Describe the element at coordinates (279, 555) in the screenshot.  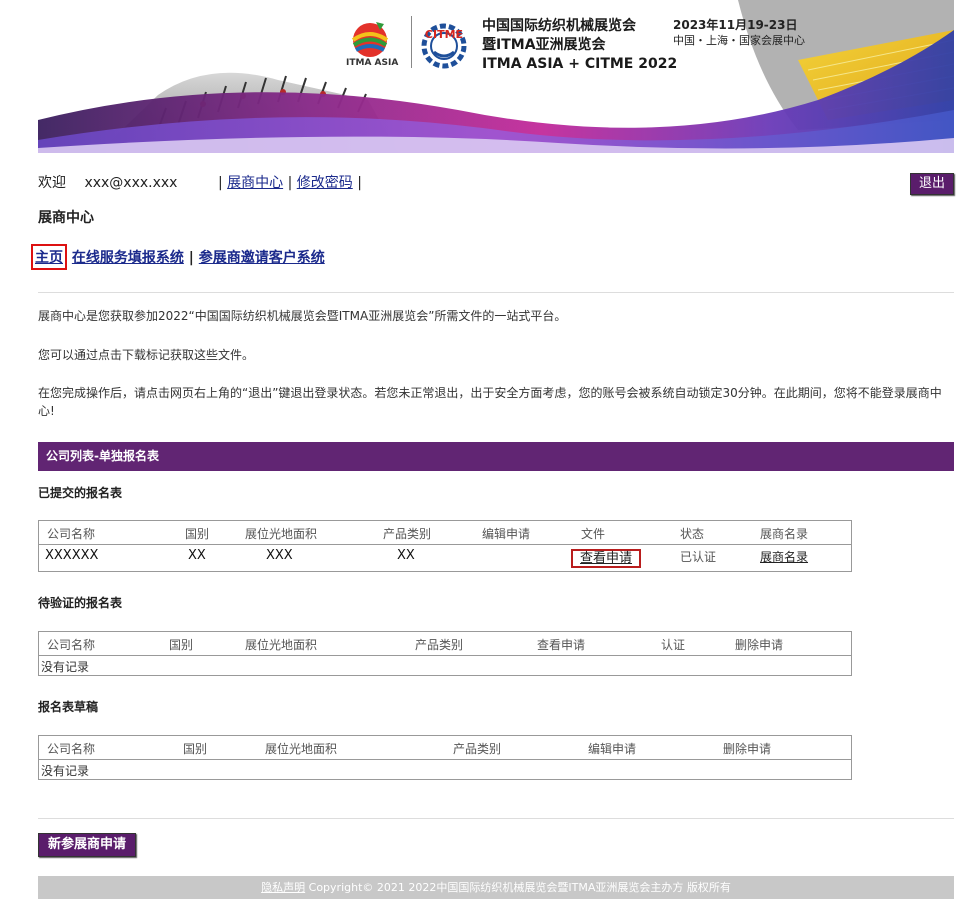
I see `booth-area-cell: XXX` at that location.